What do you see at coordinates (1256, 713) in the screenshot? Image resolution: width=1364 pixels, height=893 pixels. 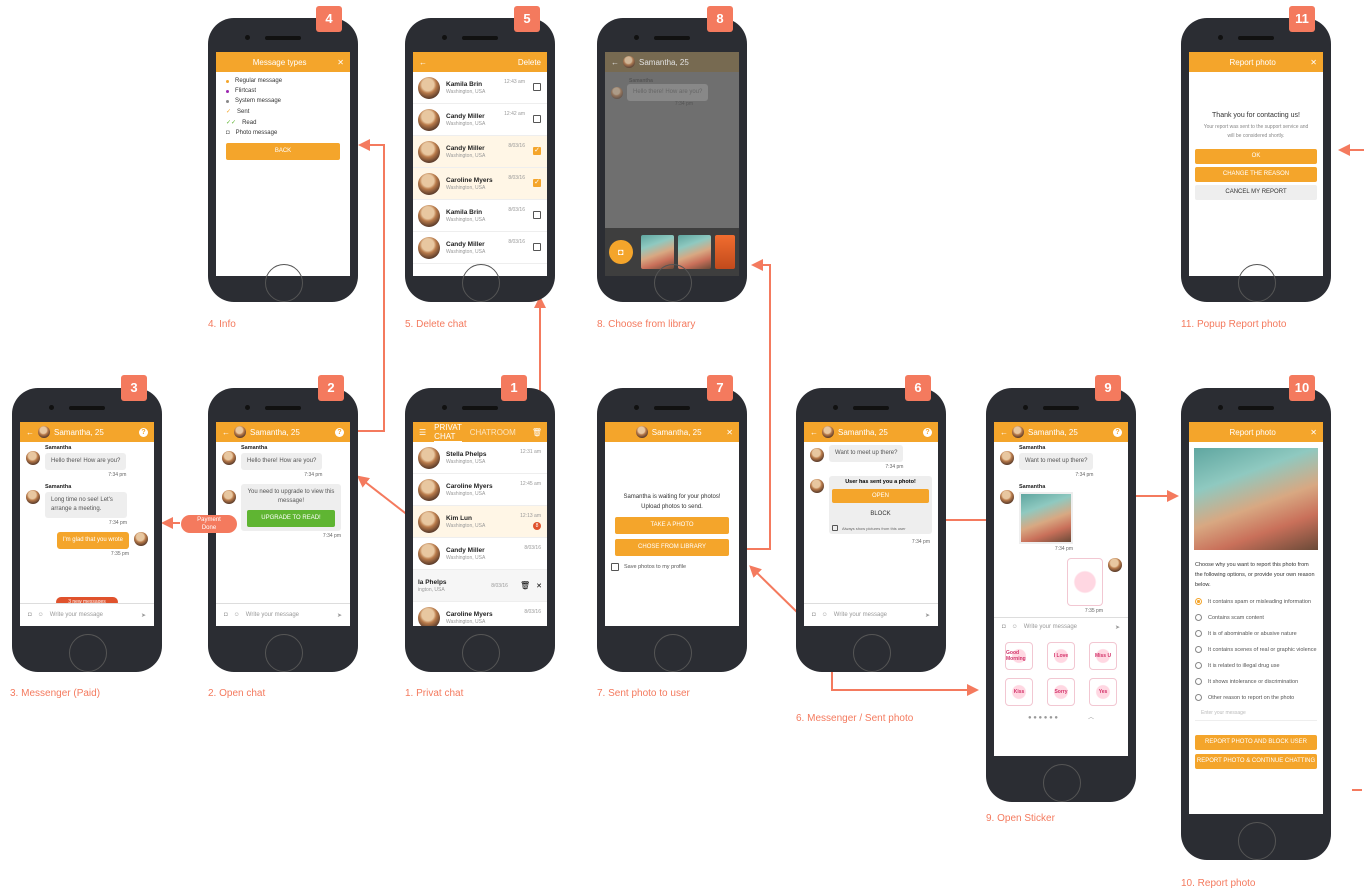 I see `reason-input: Enter your message` at bounding box center [1256, 713].